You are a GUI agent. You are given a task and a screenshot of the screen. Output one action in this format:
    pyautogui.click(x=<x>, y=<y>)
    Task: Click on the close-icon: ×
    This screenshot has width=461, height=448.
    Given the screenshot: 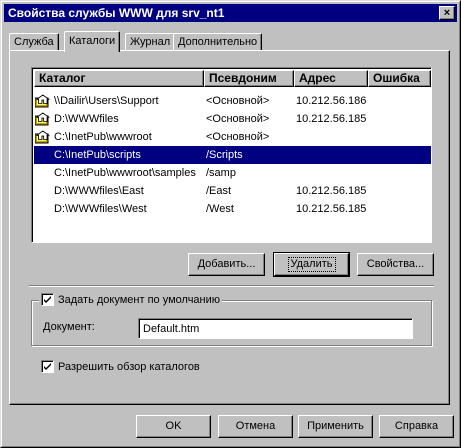 What is the action you would take?
    pyautogui.click(x=447, y=13)
    